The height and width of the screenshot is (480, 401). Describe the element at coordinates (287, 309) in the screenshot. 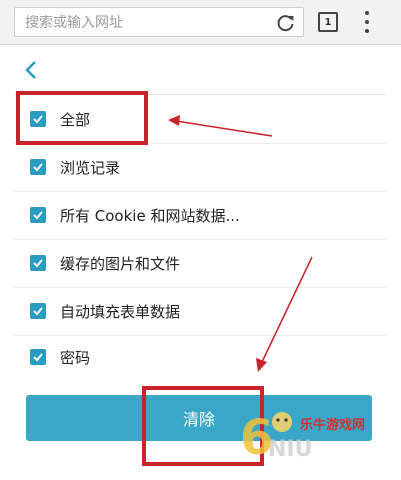

I see `arrow-to-clear` at that location.